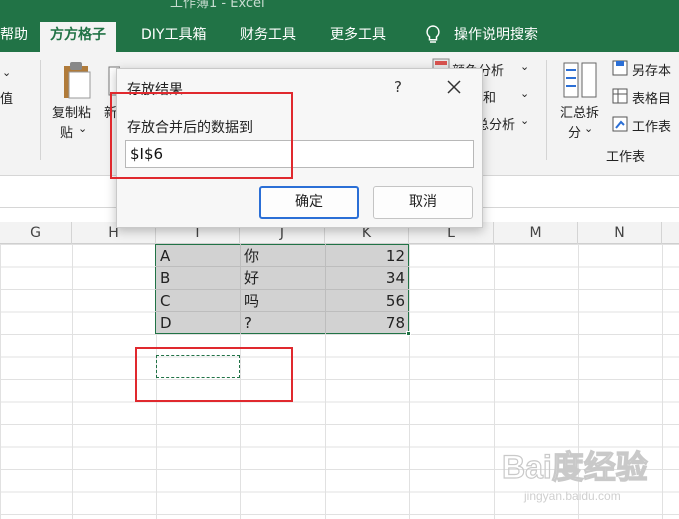 This screenshot has height=519, width=679. Describe the element at coordinates (651, 69) in the screenshot. I see `save-as-button: 另存本` at that location.